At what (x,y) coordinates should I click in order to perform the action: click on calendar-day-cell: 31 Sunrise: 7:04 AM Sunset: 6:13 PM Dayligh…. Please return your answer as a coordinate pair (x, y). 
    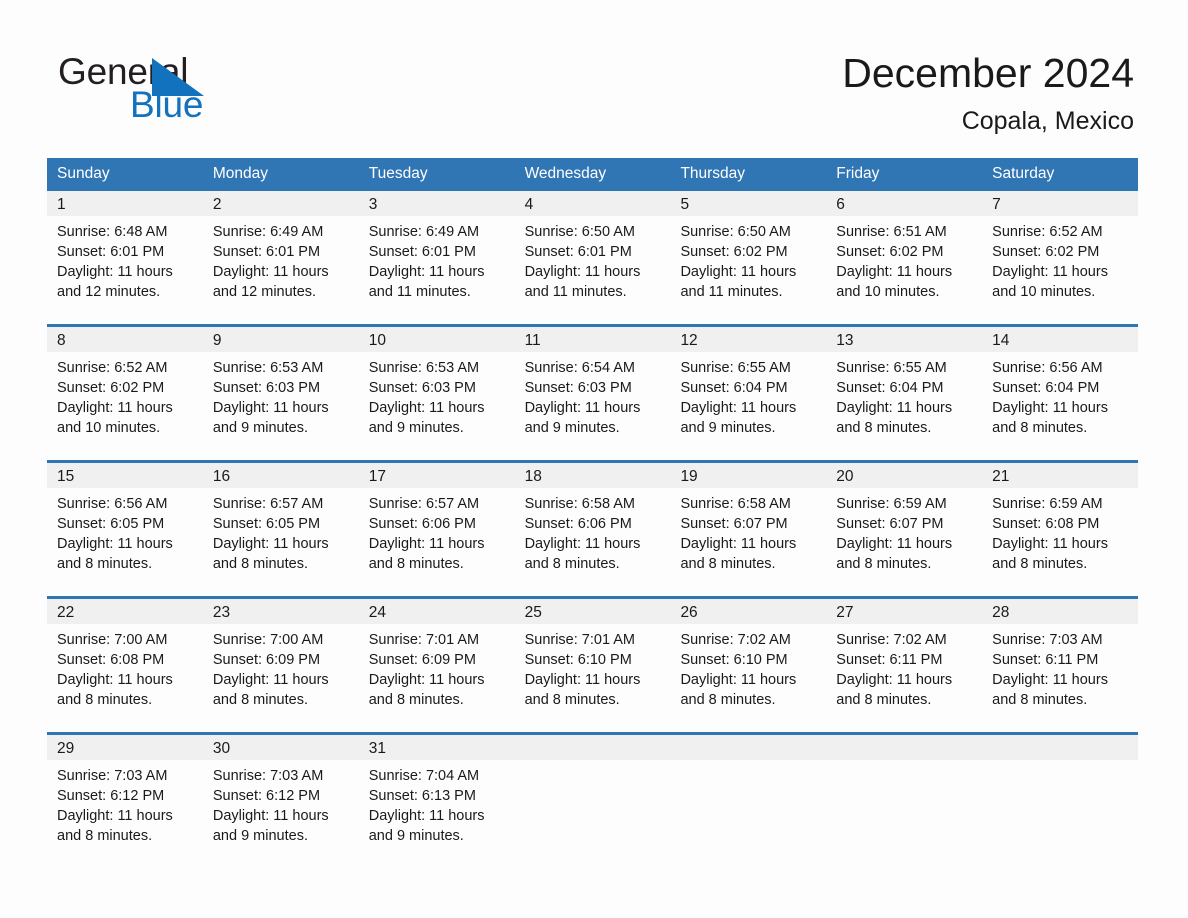
    Looking at the image, I should click on (436, 791).